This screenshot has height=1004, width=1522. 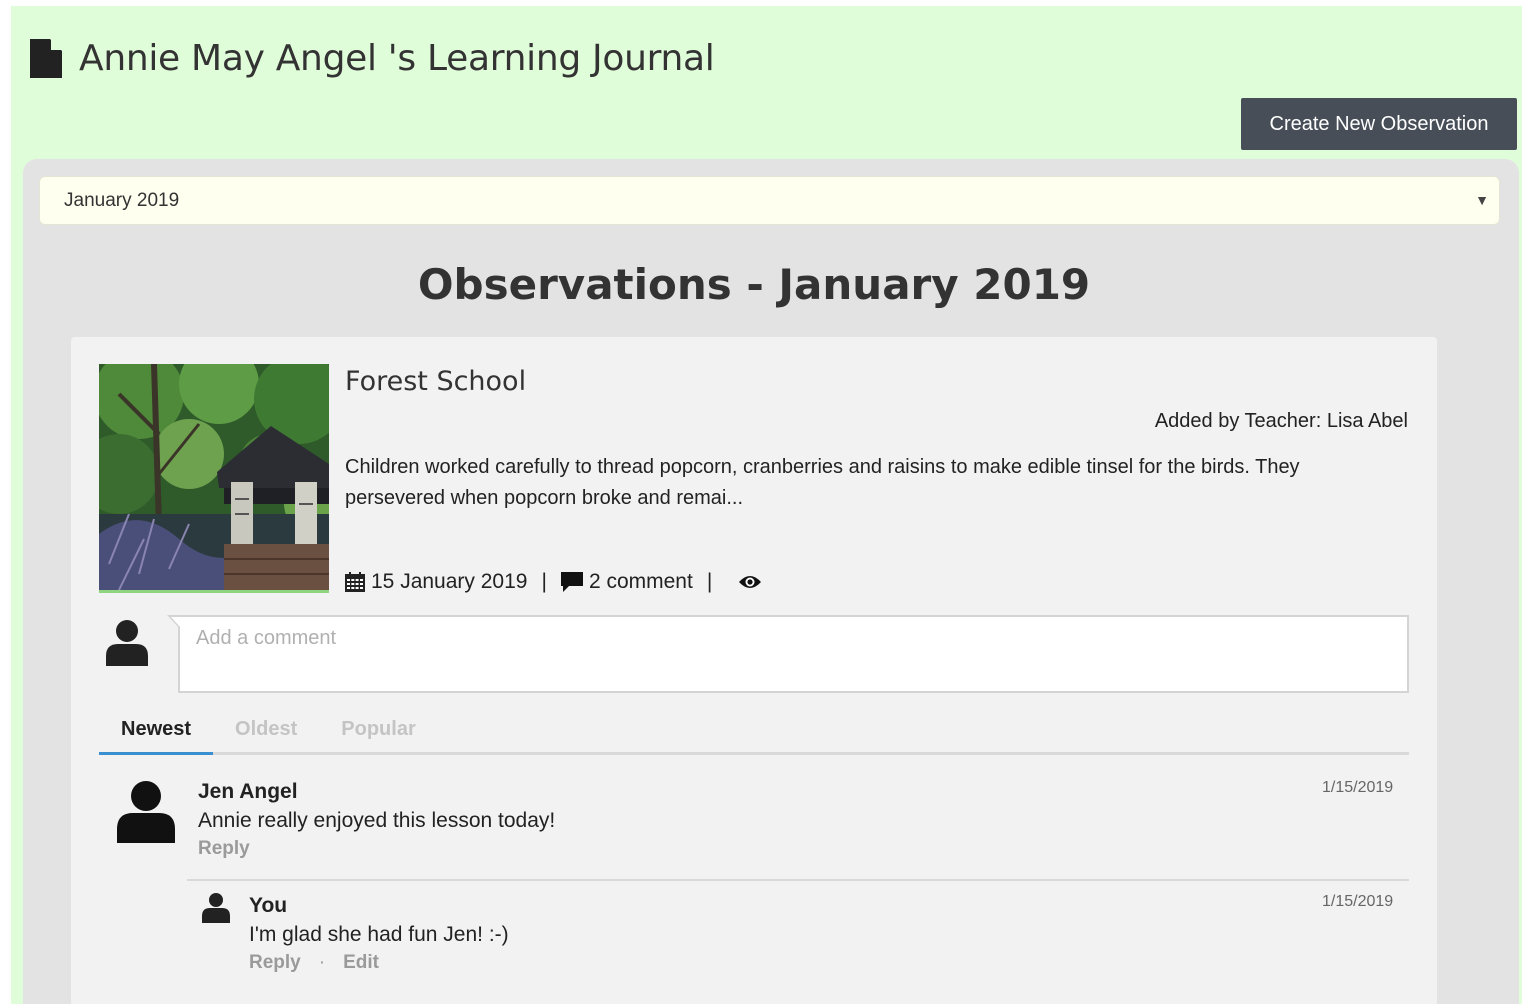 What do you see at coordinates (435, 381) in the screenshot?
I see `observation-title: Forest School` at bounding box center [435, 381].